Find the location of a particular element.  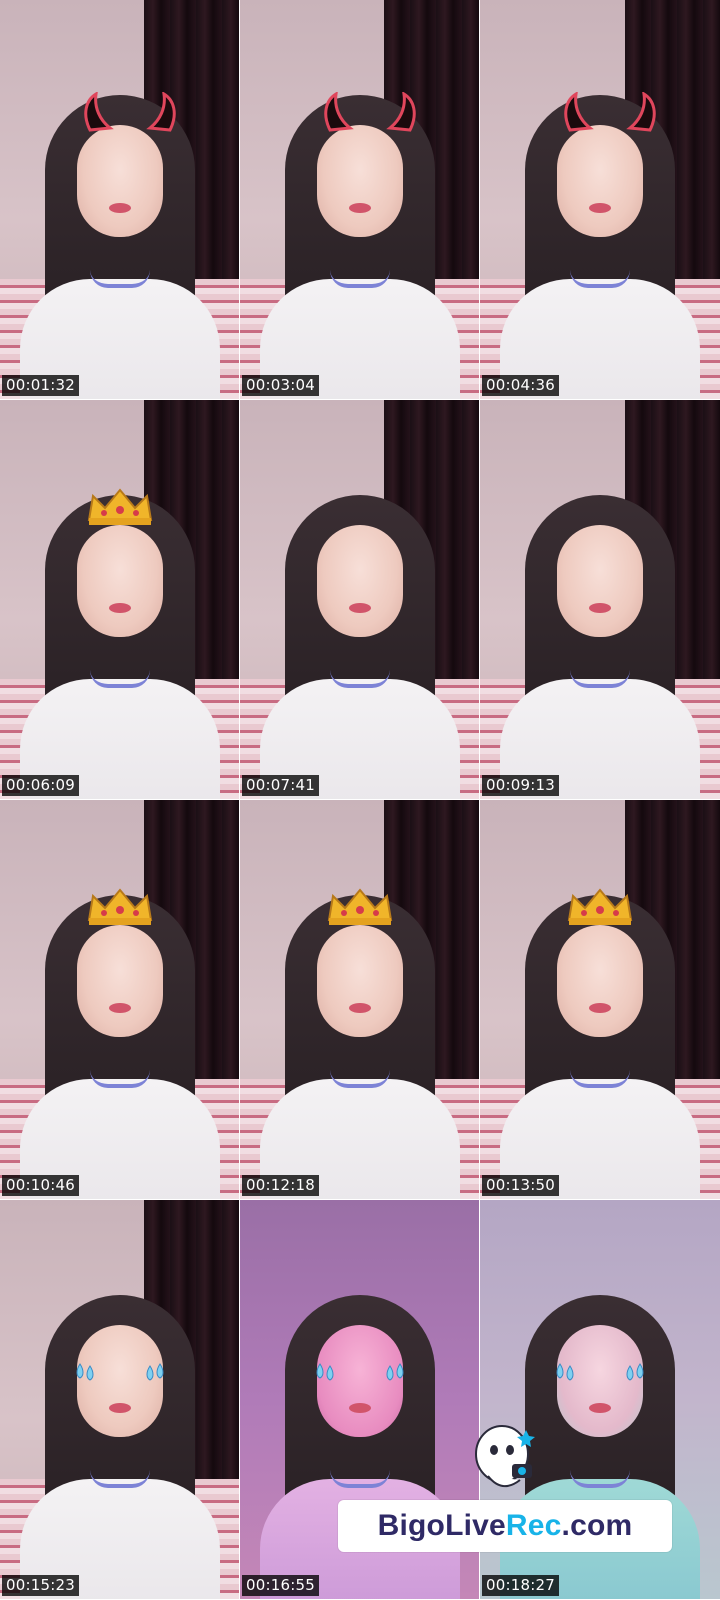

video-thumbnail: 00:01:32 is located at coordinates (119, 199).